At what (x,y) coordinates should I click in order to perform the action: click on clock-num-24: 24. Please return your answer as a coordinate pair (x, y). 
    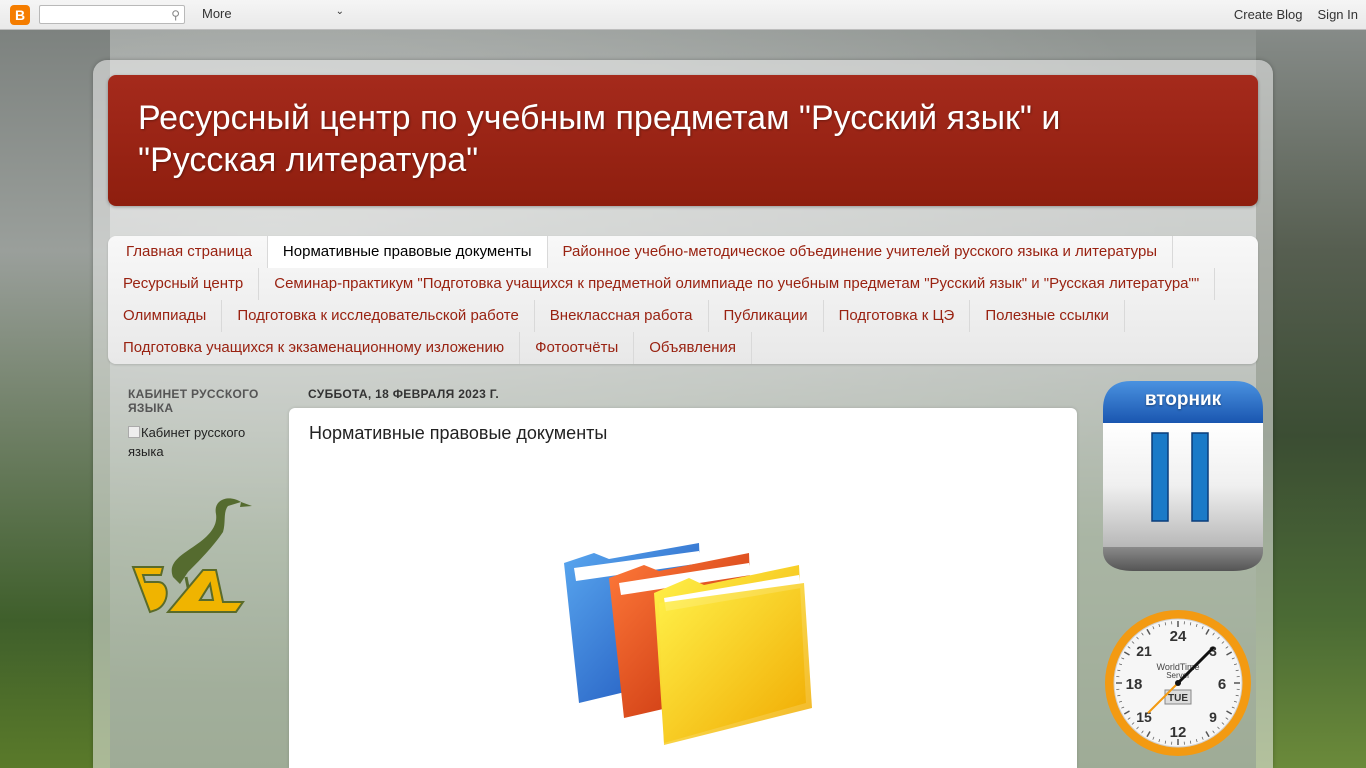
    Looking at the image, I should click on (1178, 636).